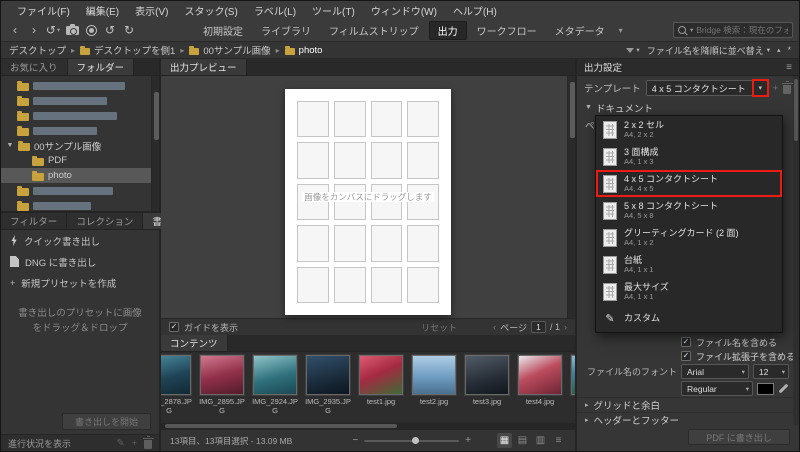 The width and height of the screenshot is (800, 452). Describe the element at coordinates (475, 10) in the screenshot. I see `menu-help: ヘルプ(H)` at that location.